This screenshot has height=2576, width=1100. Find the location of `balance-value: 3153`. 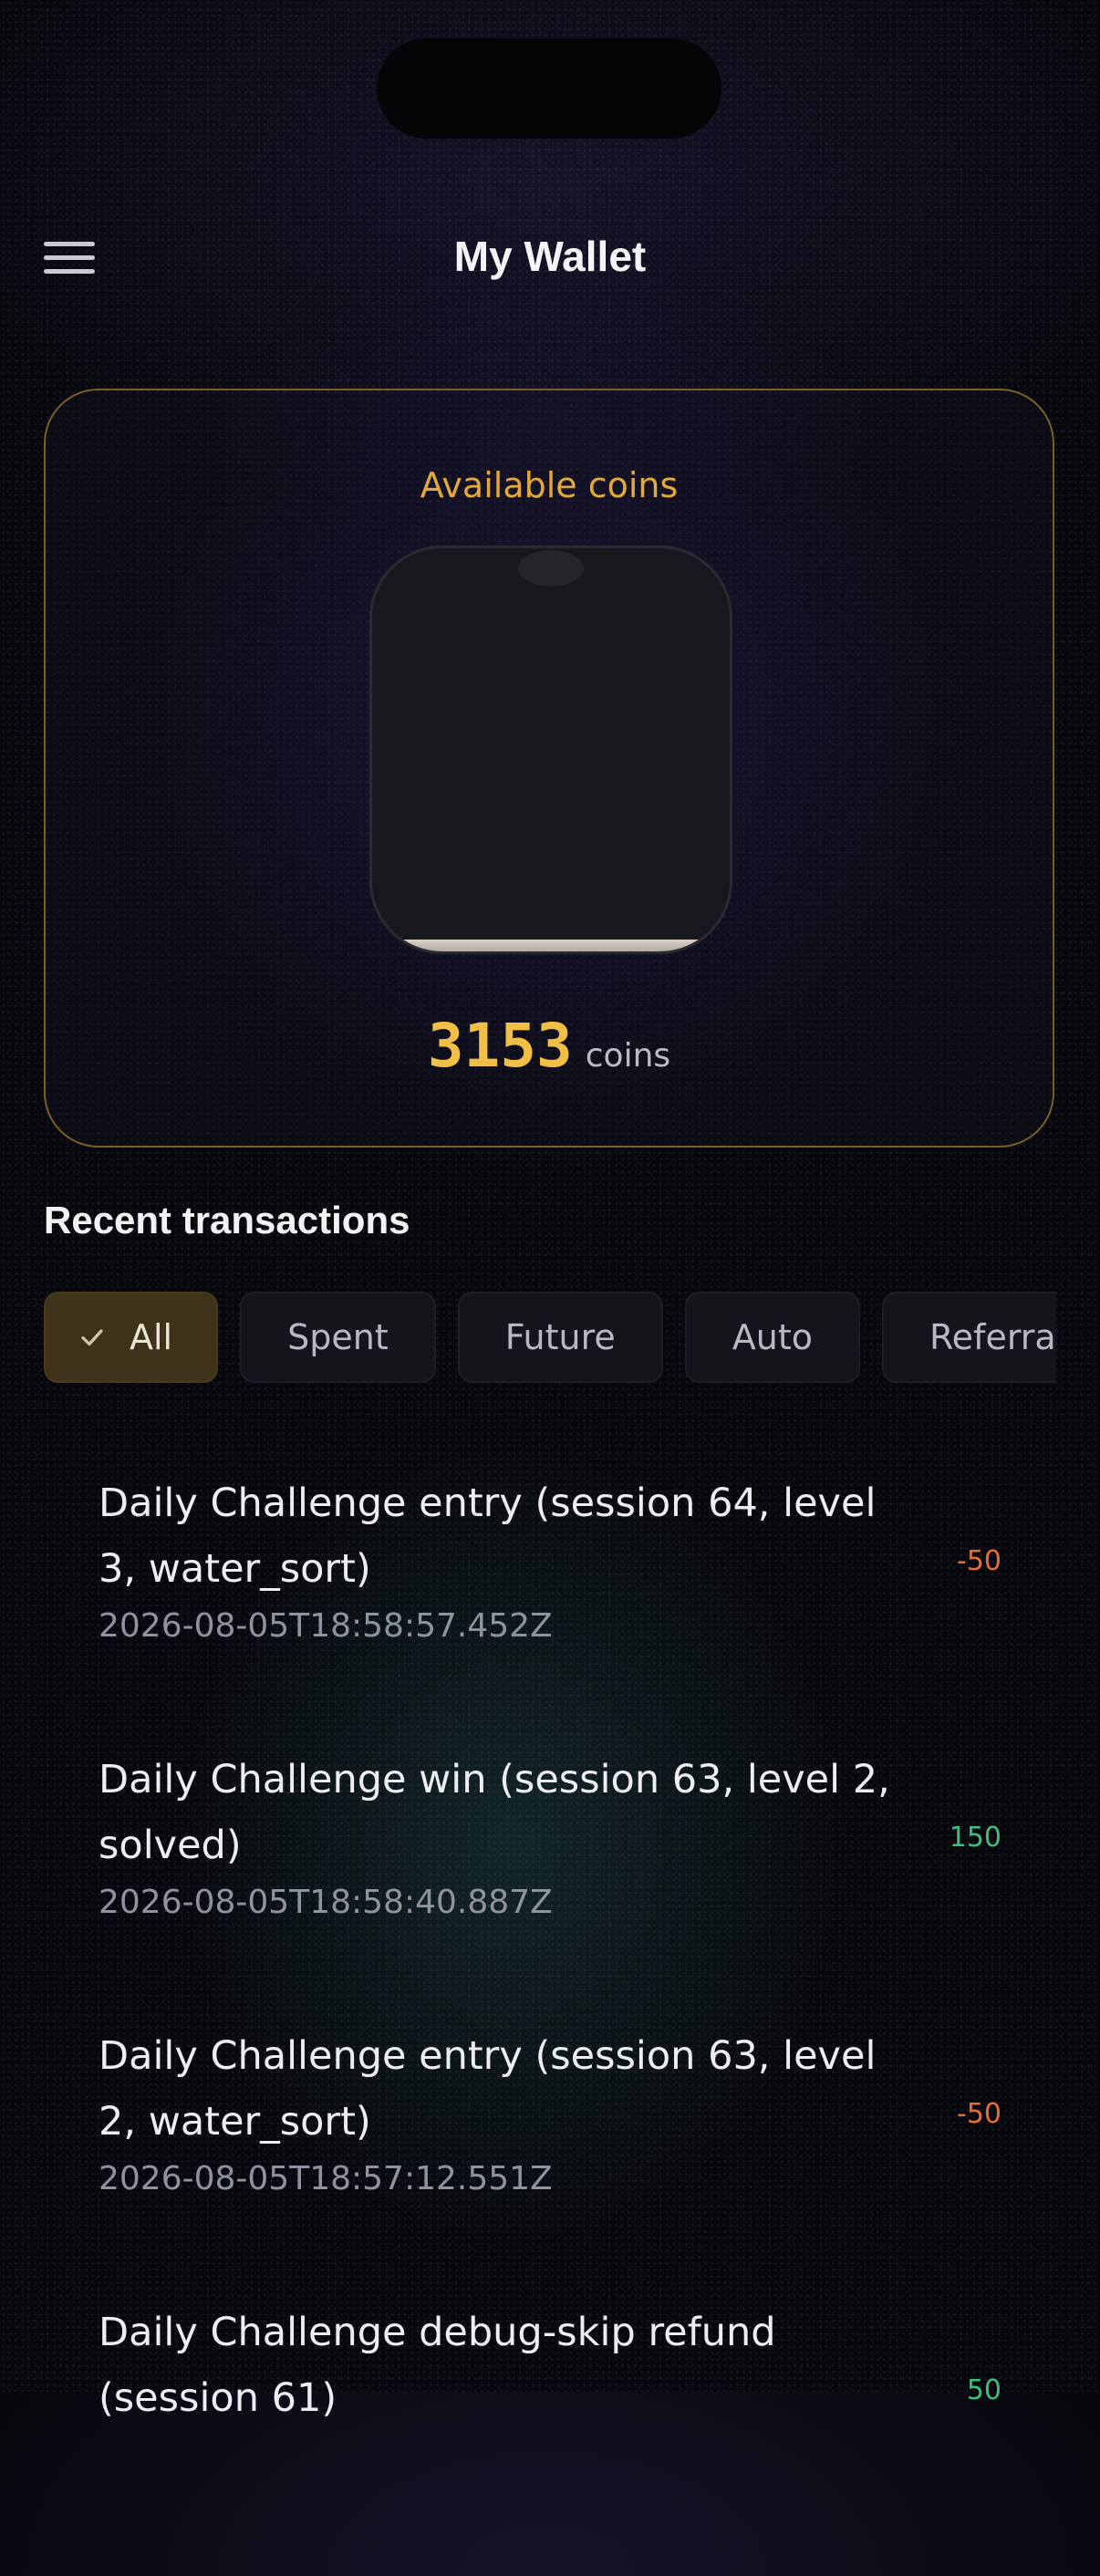

balance-value: 3153 is located at coordinates (500, 1046).